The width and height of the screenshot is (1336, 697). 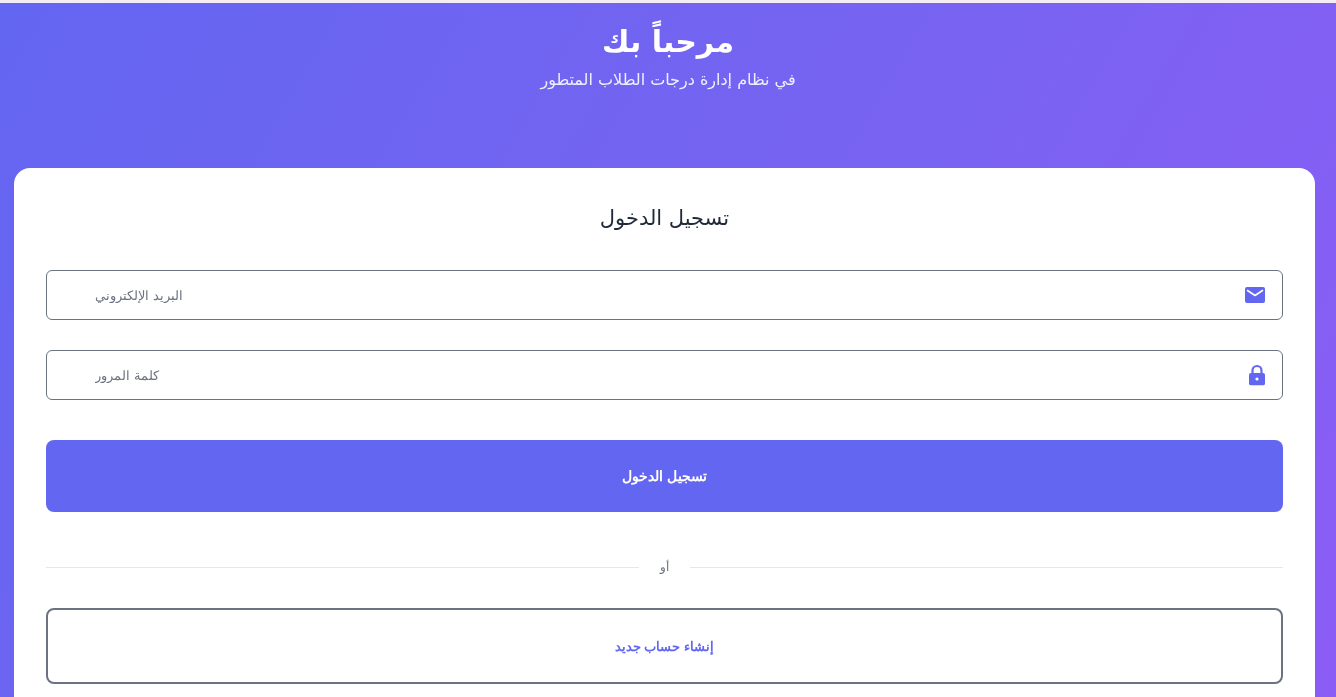 I want to click on lock-icon, so click(x=1257, y=375).